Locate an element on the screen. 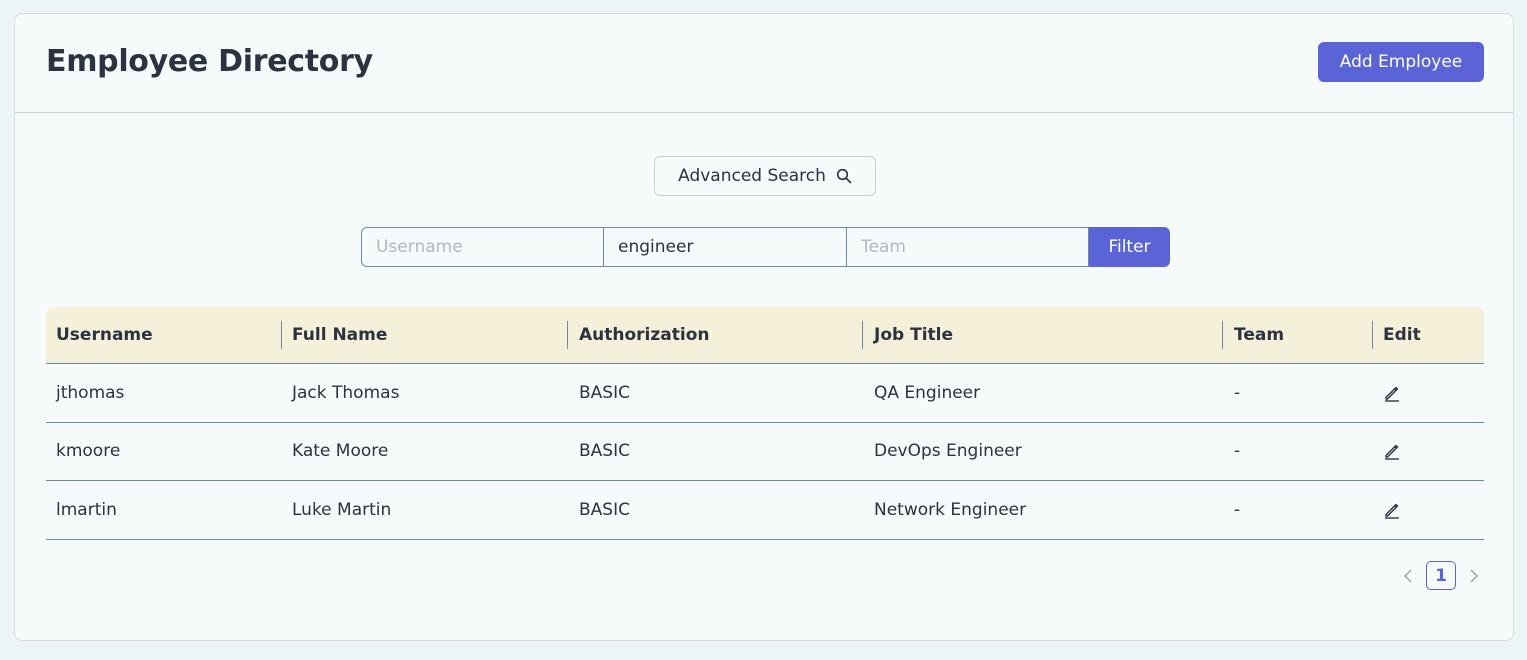 This screenshot has width=1527, height=660. page-title: Employee Directory is located at coordinates (209, 61).